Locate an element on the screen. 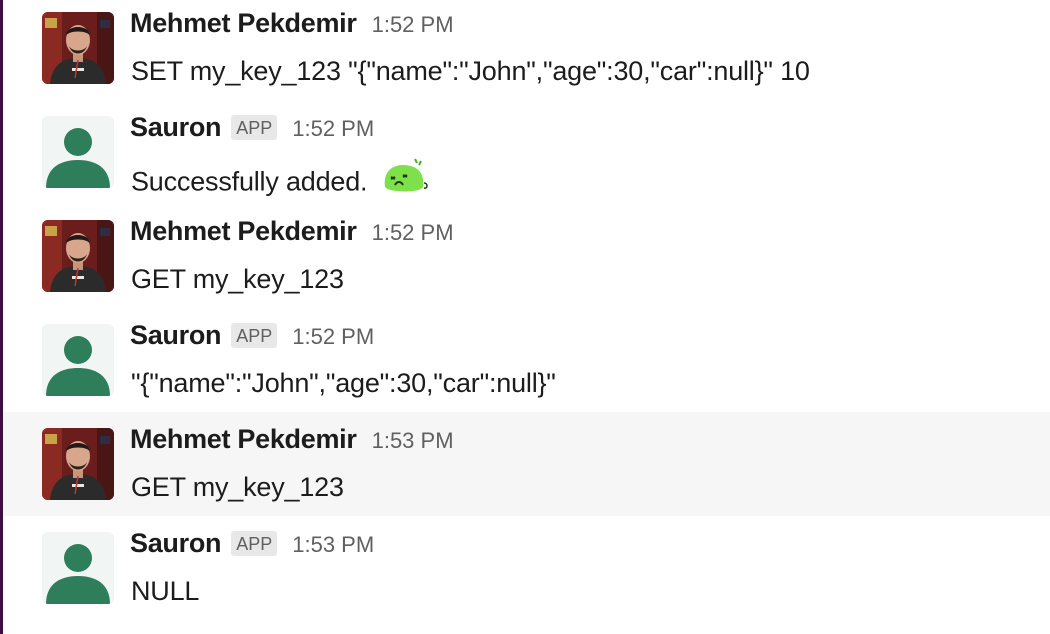 Image resolution: width=1050 pixels, height=634 pixels. message-text: NULL is located at coordinates (165, 591).